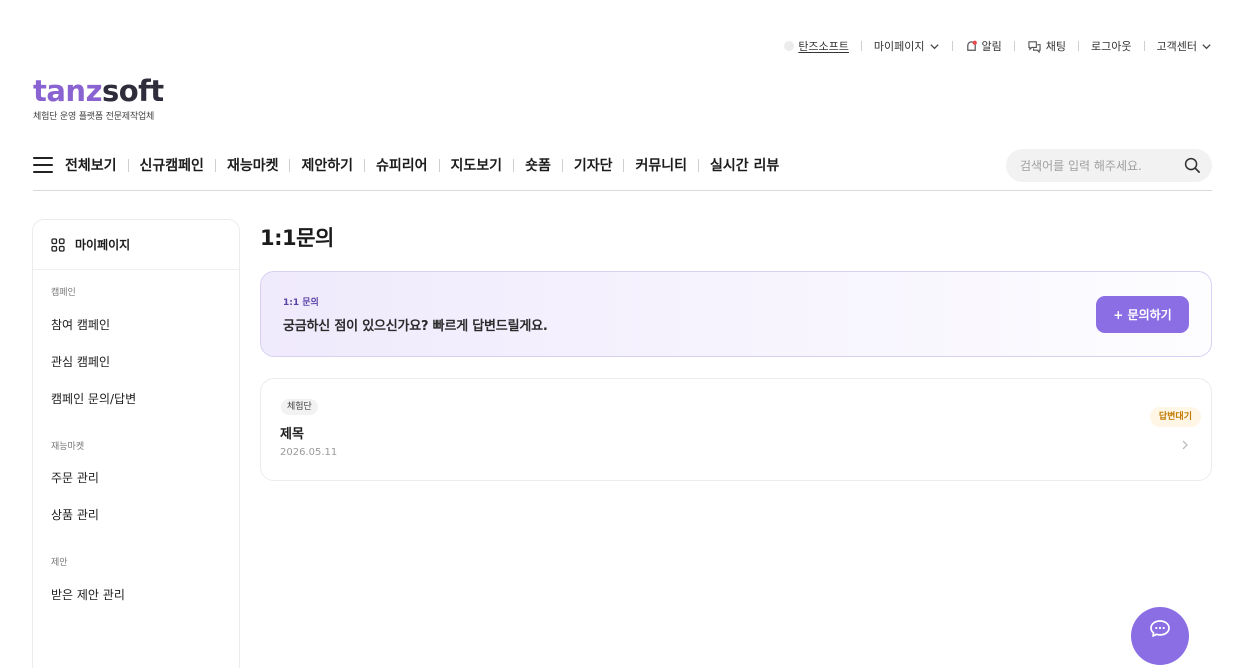  I want to click on grid-icon, so click(58, 244).